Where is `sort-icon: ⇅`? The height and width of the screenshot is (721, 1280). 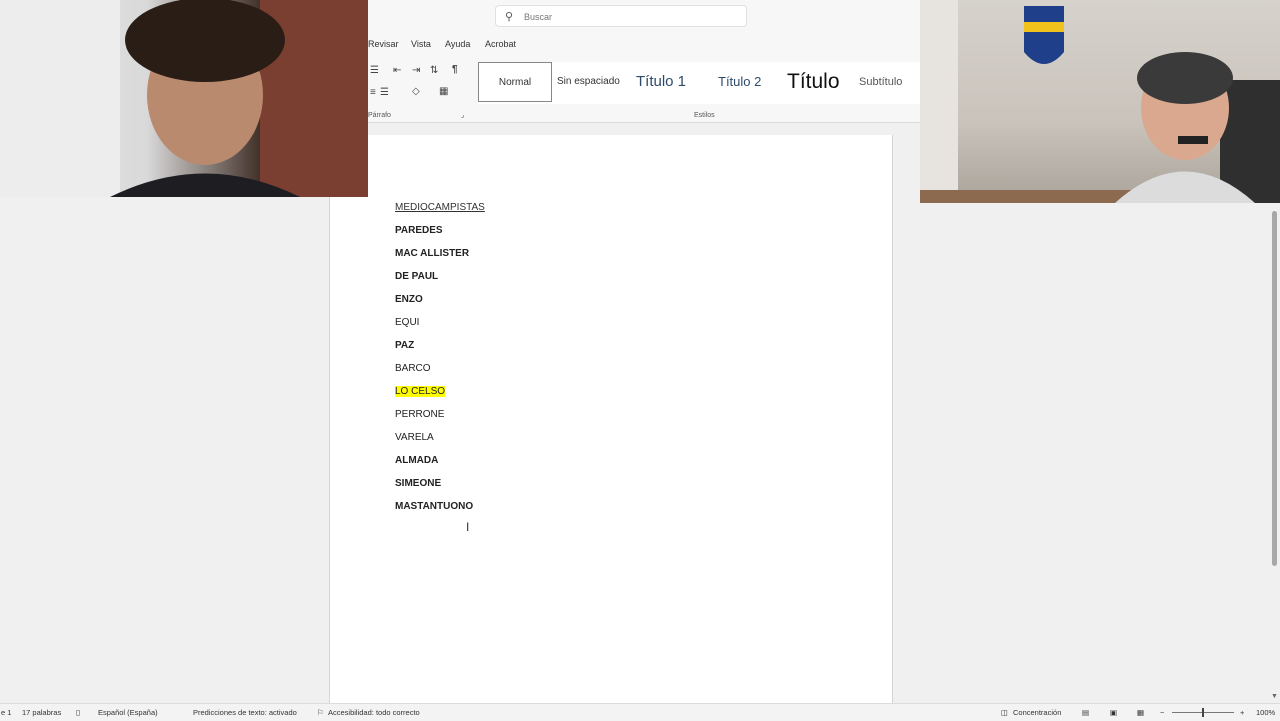 sort-icon: ⇅ is located at coordinates (434, 70).